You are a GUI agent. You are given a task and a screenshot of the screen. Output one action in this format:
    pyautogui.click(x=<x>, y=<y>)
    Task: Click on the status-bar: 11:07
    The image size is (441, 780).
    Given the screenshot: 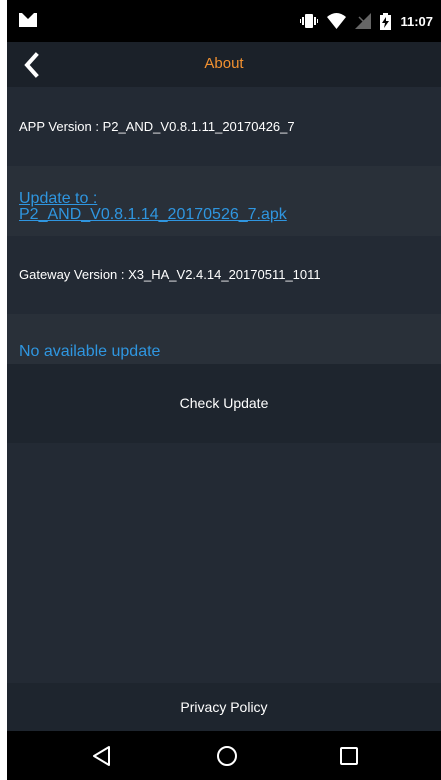 What is the action you would take?
    pyautogui.click(x=224, y=21)
    